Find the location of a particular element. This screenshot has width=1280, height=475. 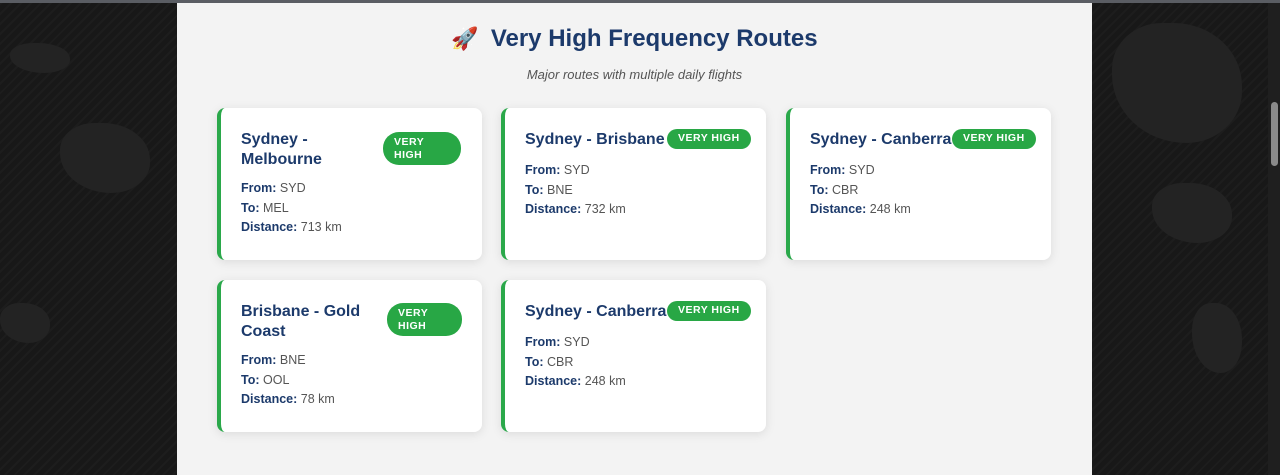

map-background-left is located at coordinates (88, 239).